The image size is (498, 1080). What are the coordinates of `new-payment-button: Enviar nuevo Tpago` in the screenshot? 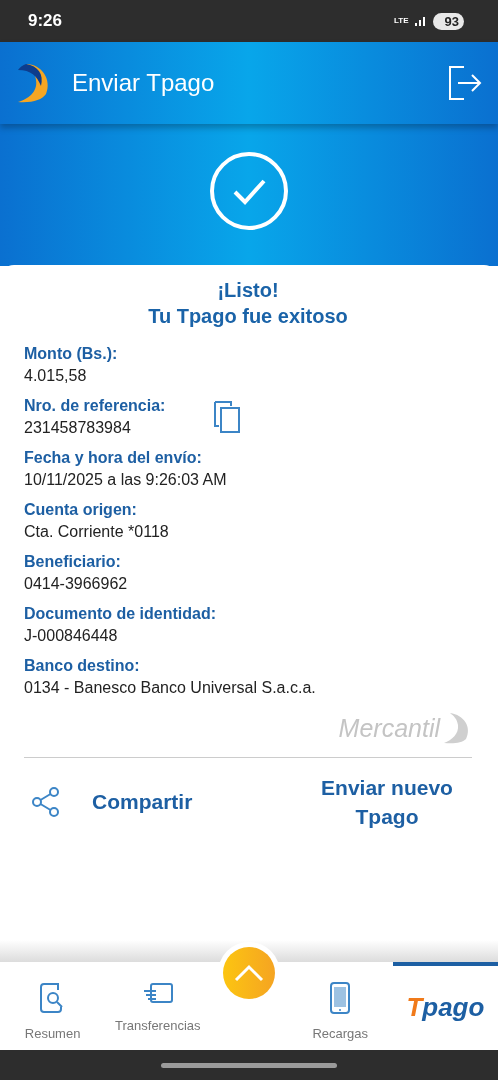 It's located at (387, 802).